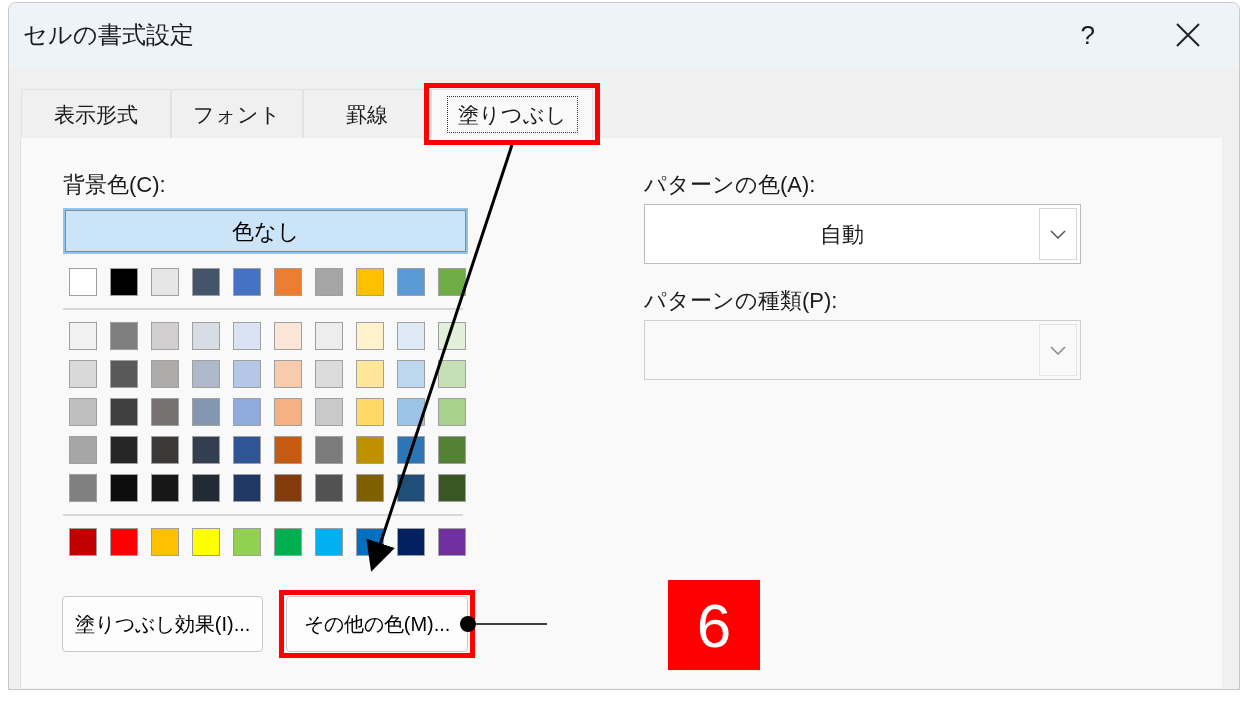  I want to click on close-icon, so click(1188, 35).